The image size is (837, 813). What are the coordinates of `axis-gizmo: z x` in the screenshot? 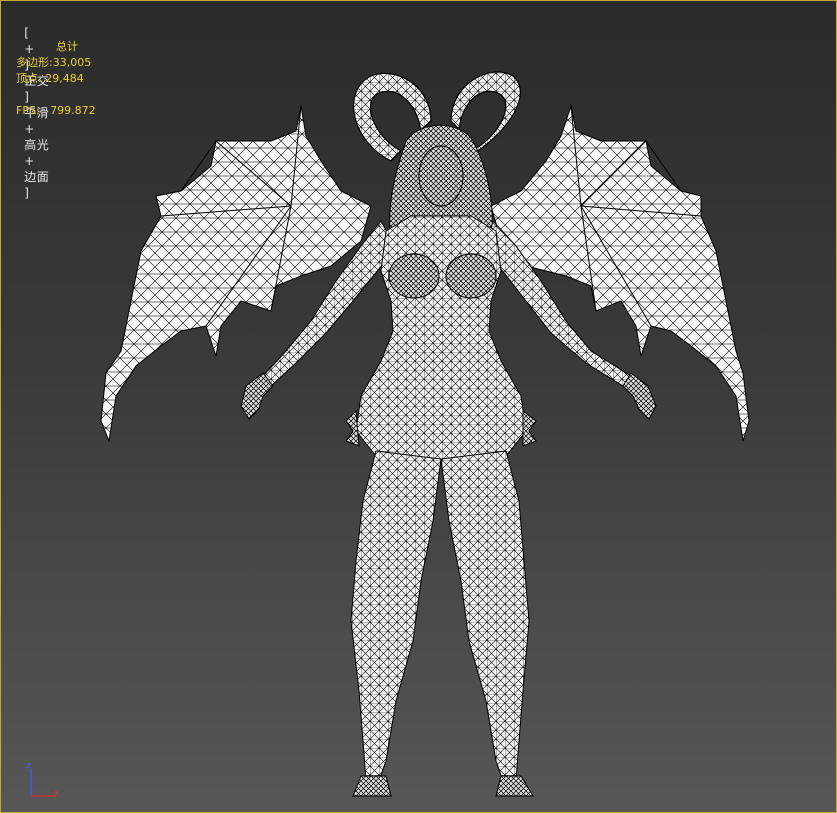 It's located at (43, 779).